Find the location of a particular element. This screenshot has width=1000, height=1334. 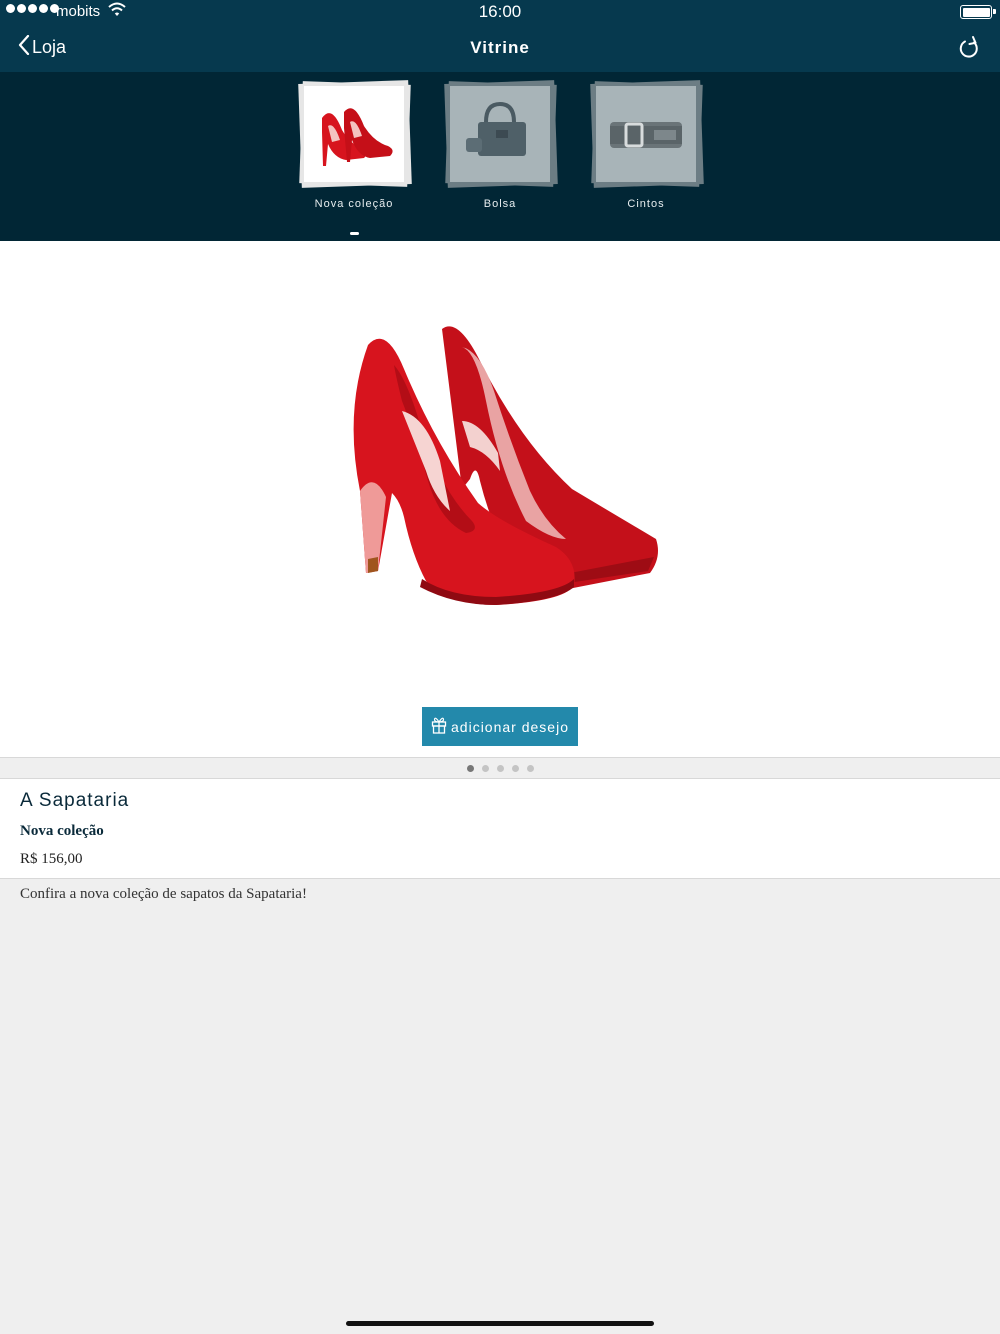

product-price: R$ 156,00 is located at coordinates (51, 859).